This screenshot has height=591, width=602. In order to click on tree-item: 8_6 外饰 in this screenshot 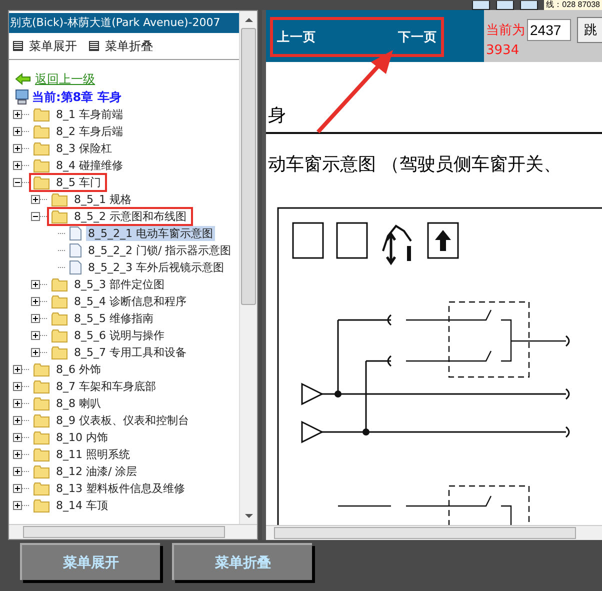, I will do `click(78, 369)`.